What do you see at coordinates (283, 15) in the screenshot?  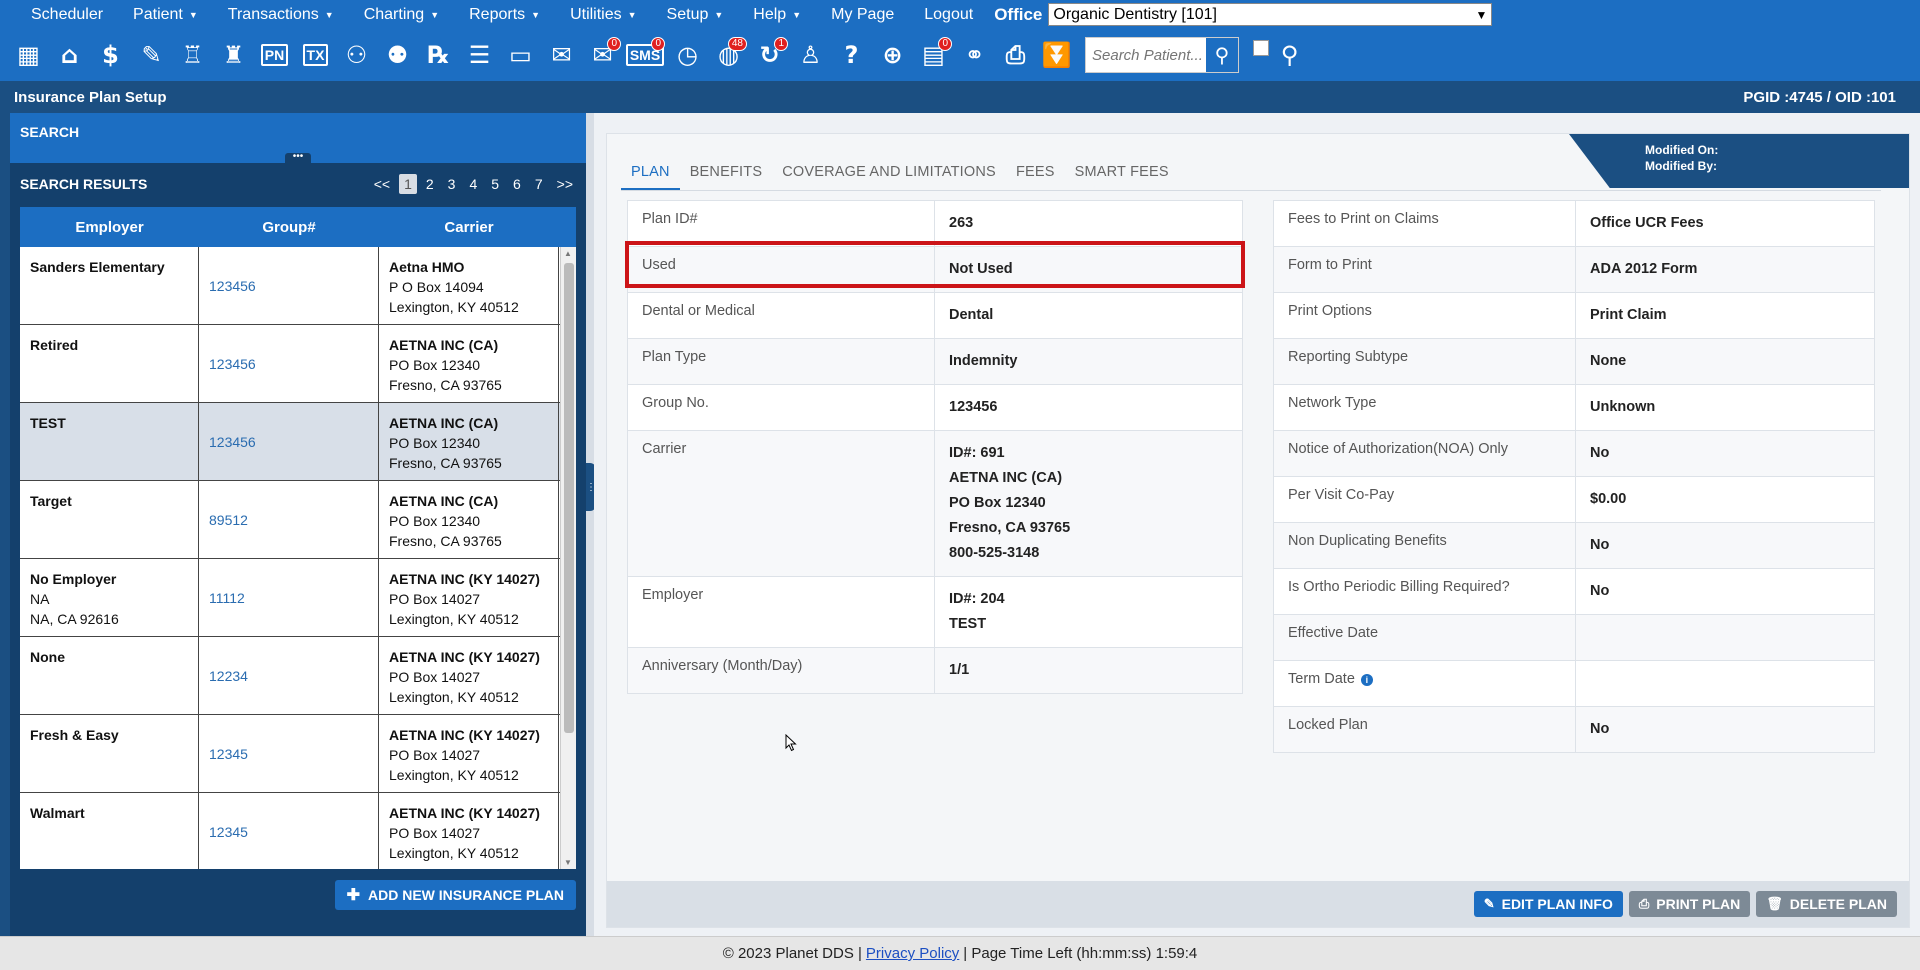 I see `nav-item-transactions: Transactions ▼` at bounding box center [283, 15].